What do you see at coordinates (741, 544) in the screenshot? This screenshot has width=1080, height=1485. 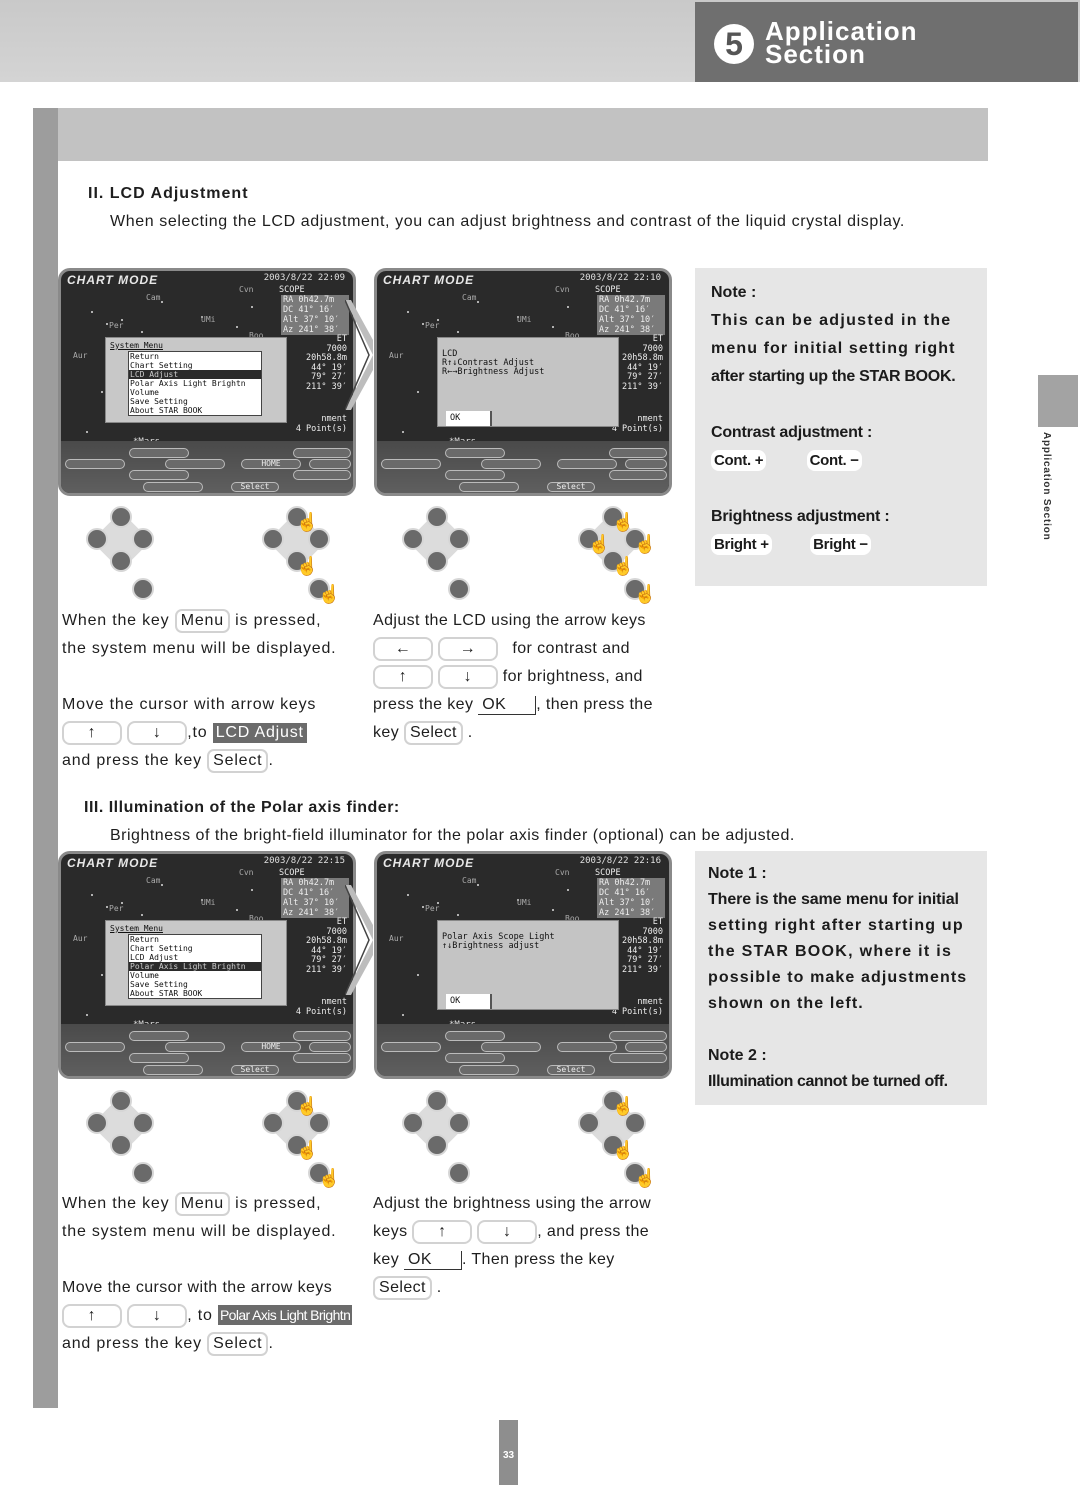 I see `bright-plus-button: Bright +` at bounding box center [741, 544].